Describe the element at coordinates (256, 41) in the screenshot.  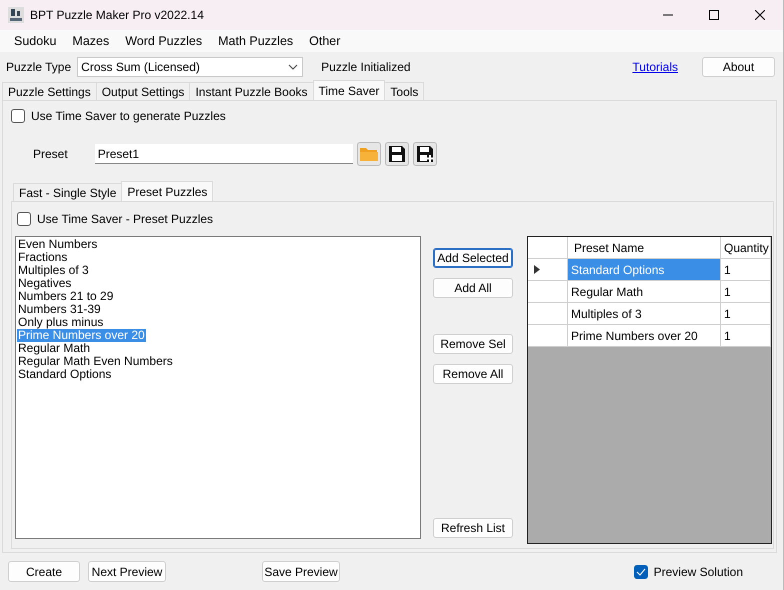
I see `menu-item: Math Puzzles` at that location.